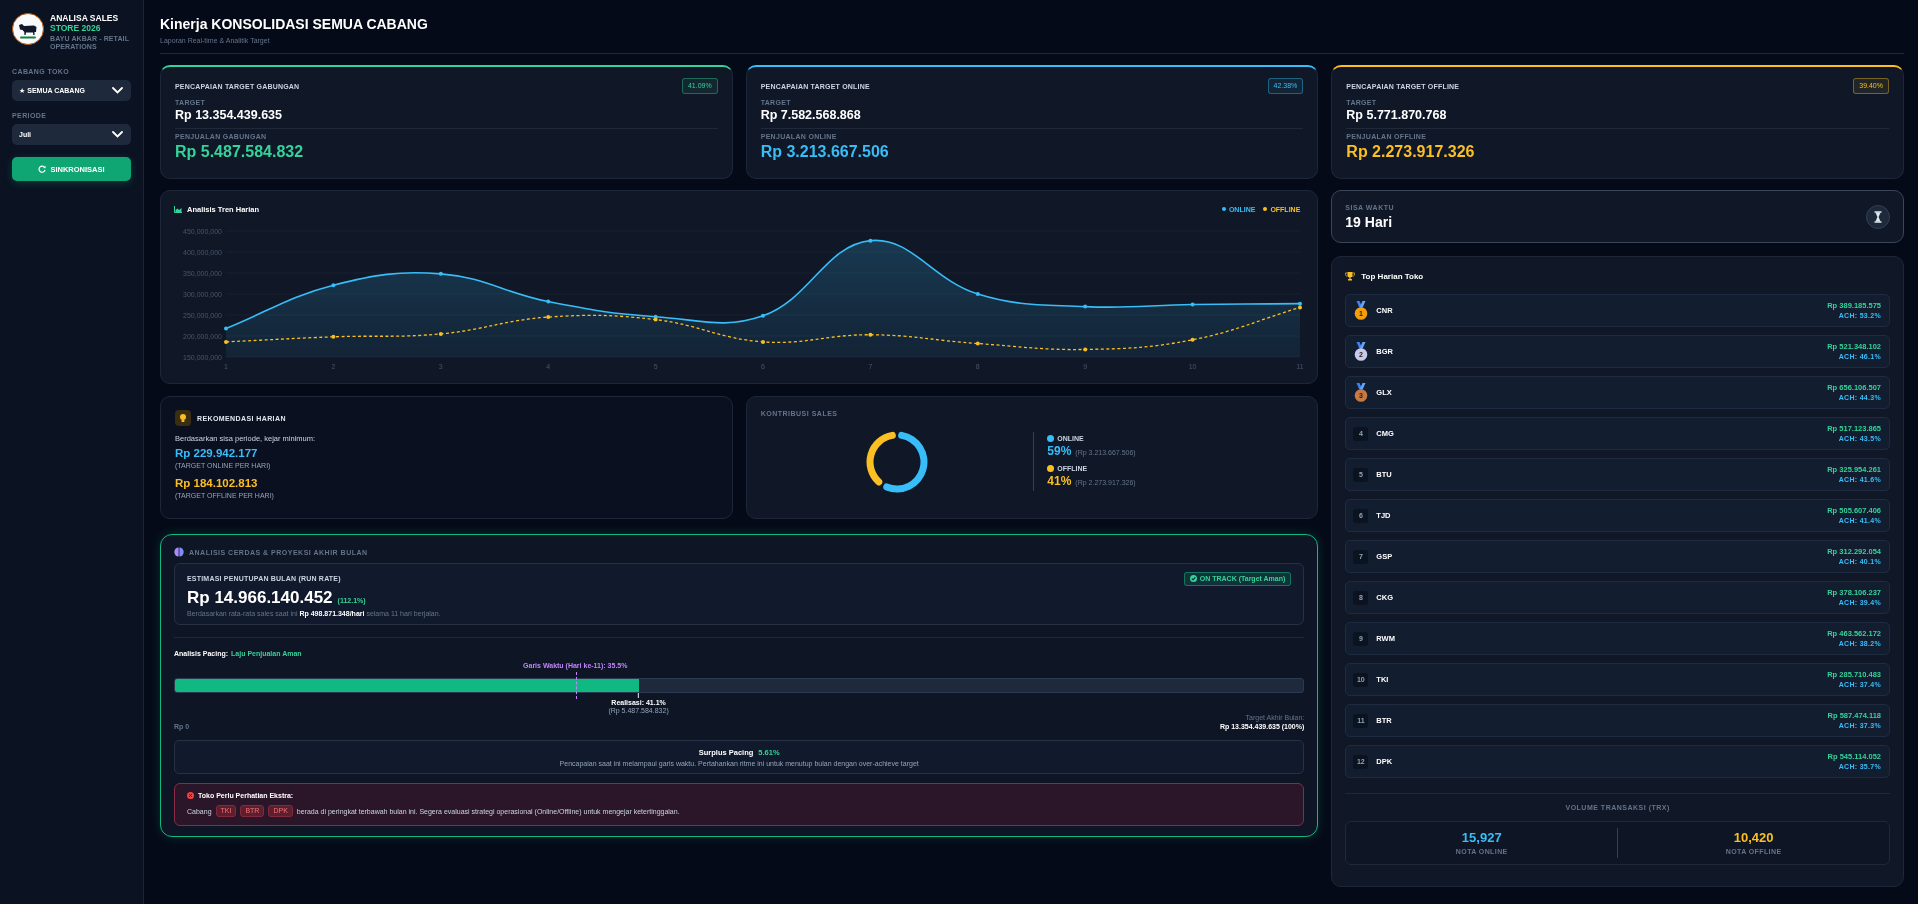 This screenshot has height=904, width=1918. Describe the element at coordinates (216, 483) in the screenshot. I see `target-amount: Rp 184.102.813` at that location.